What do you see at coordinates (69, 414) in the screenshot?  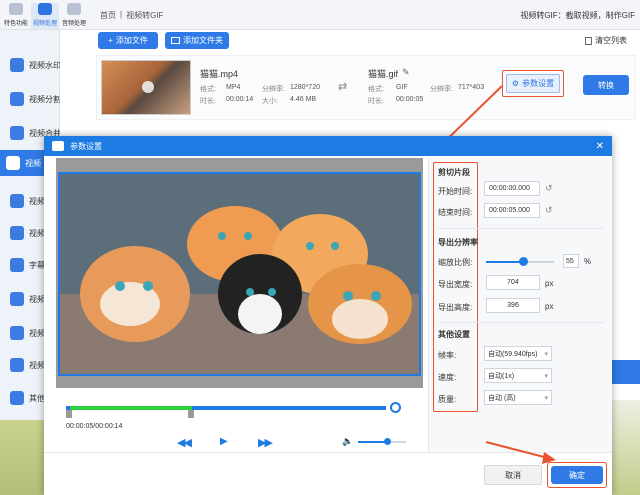 I see `trim-start-handle` at bounding box center [69, 414].